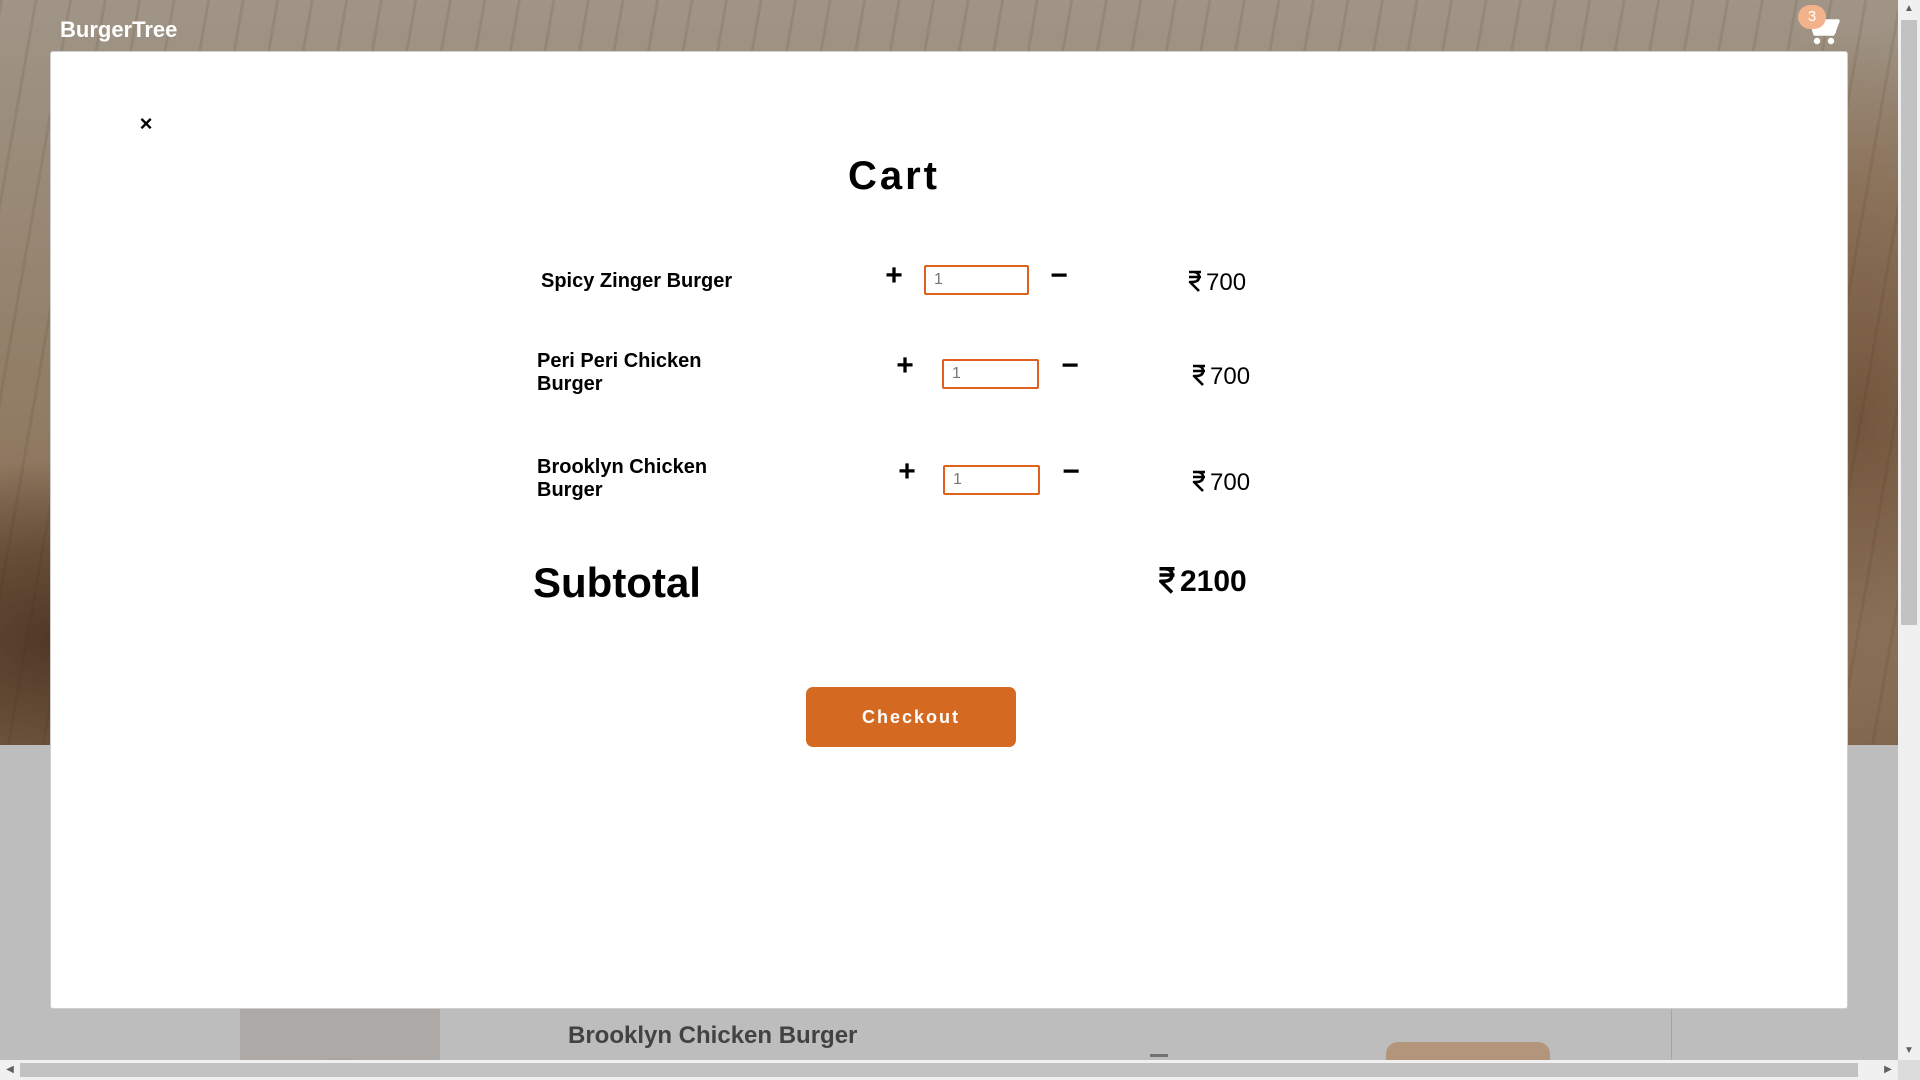 This screenshot has height=1080, width=1920. Describe the element at coordinates (622, 478) in the screenshot. I see `cart-item-name: Brooklyn Chicken Burger` at that location.